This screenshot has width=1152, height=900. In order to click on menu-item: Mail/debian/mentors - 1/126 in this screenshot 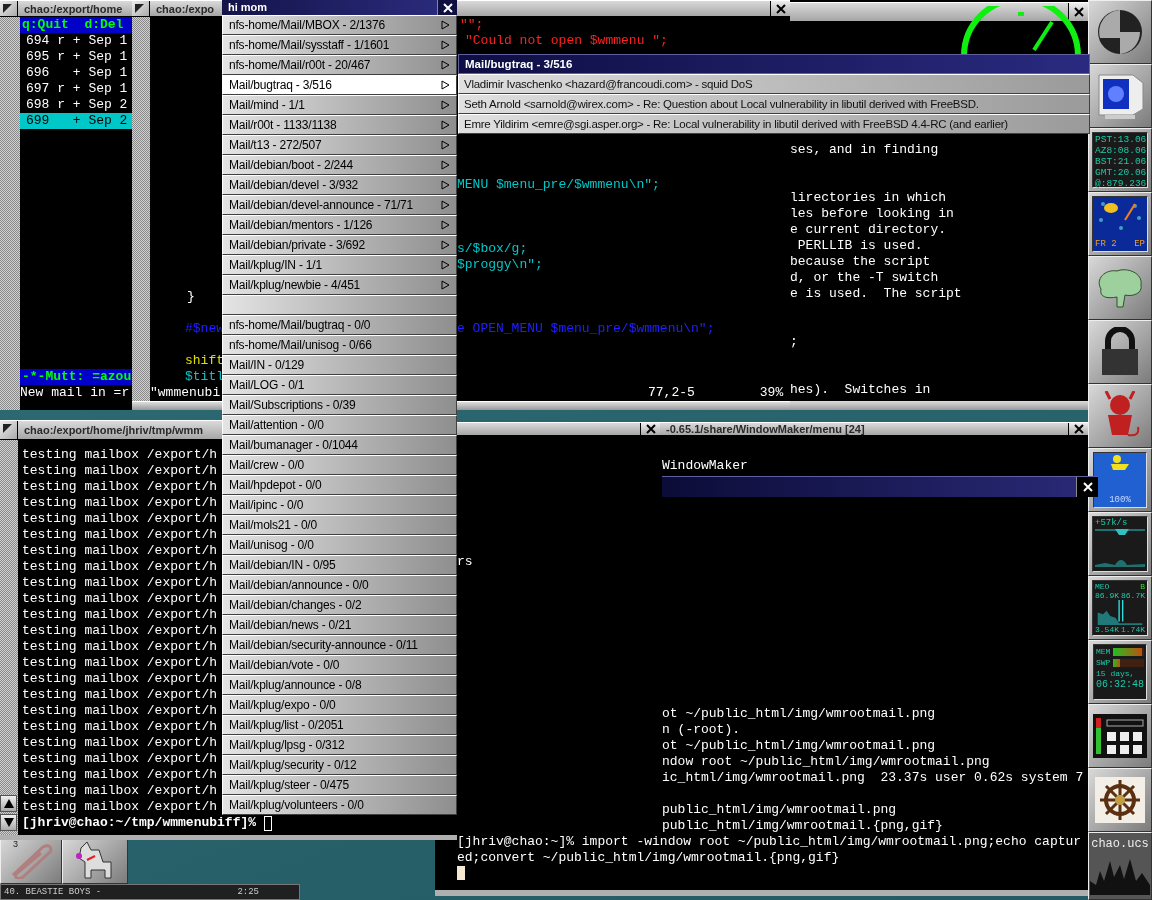, I will do `click(339, 225)`.